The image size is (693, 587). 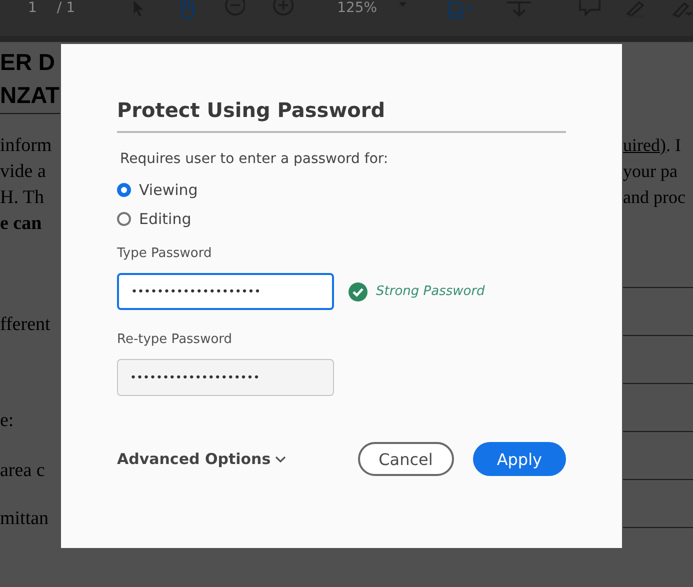 What do you see at coordinates (25, 325) in the screenshot?
I see `body-text: fferent` at bounding box center [25, 325].